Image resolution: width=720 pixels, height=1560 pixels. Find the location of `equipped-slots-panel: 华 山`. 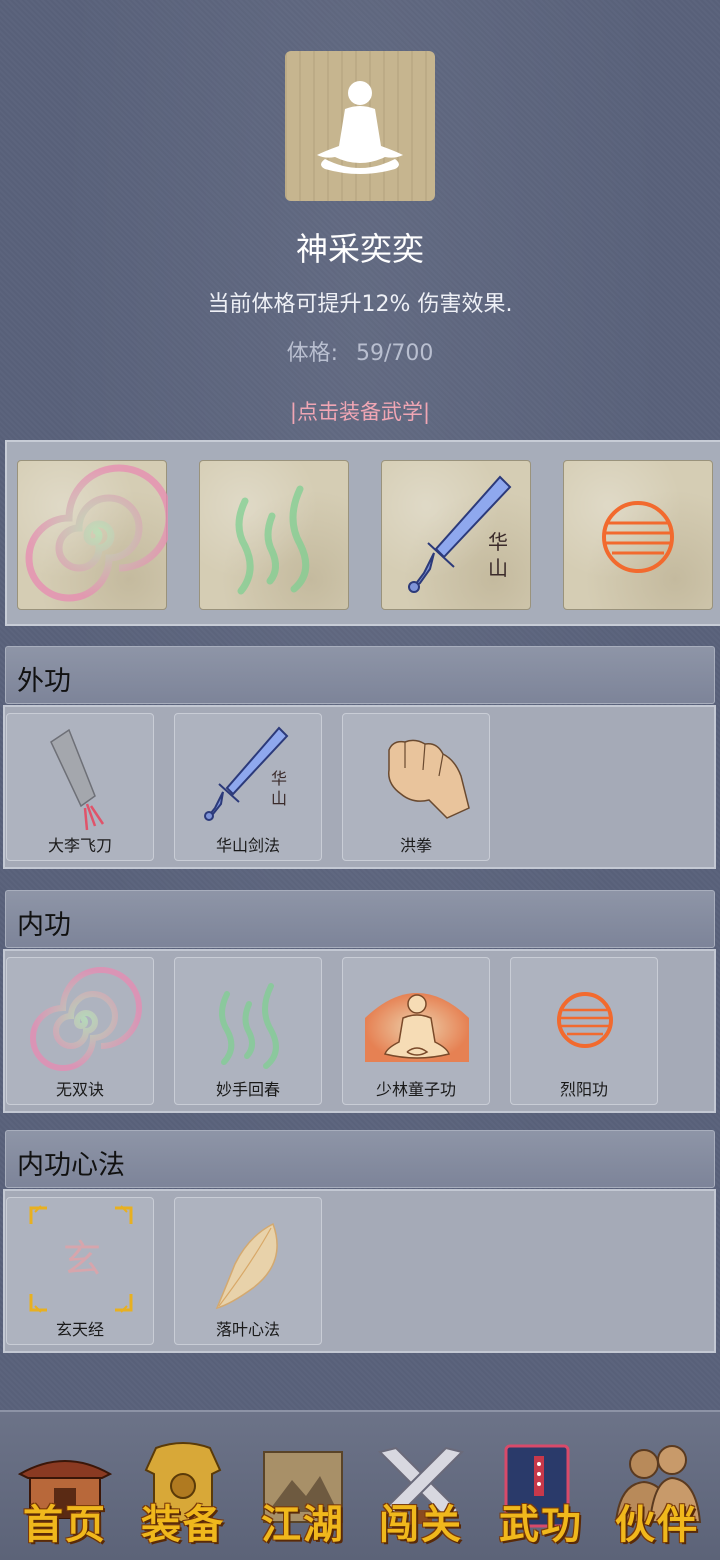

equipped-slots-panel: 华 山 is located at coordinates (362, 533).